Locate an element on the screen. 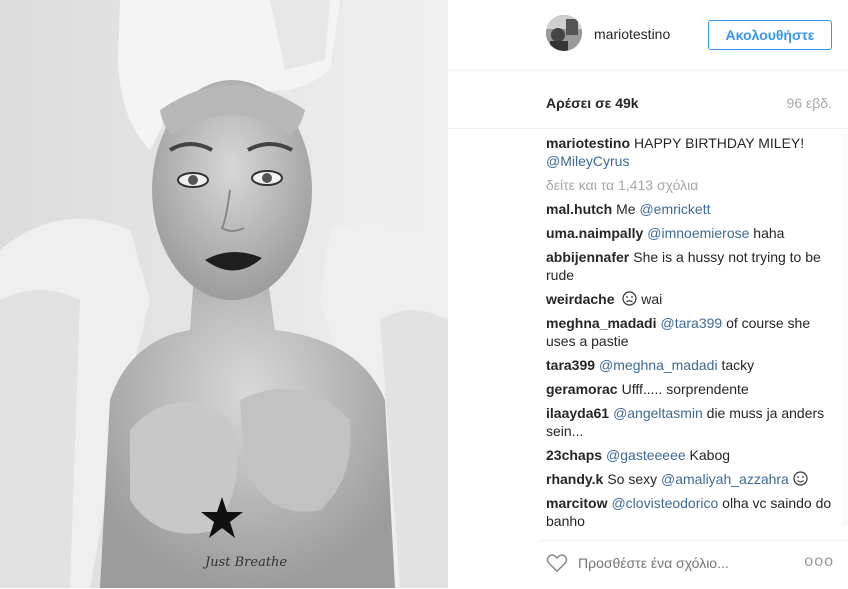 The image size is (848, 589). add-comment-input is located at coordinates (683, 563).